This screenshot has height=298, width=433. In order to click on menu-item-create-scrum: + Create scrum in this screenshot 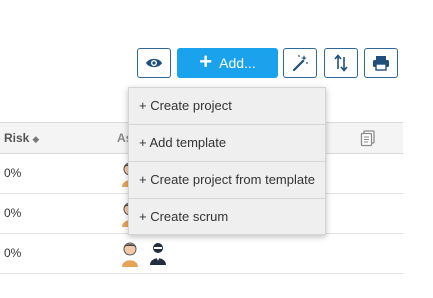, I will do `click(227, 217)`.